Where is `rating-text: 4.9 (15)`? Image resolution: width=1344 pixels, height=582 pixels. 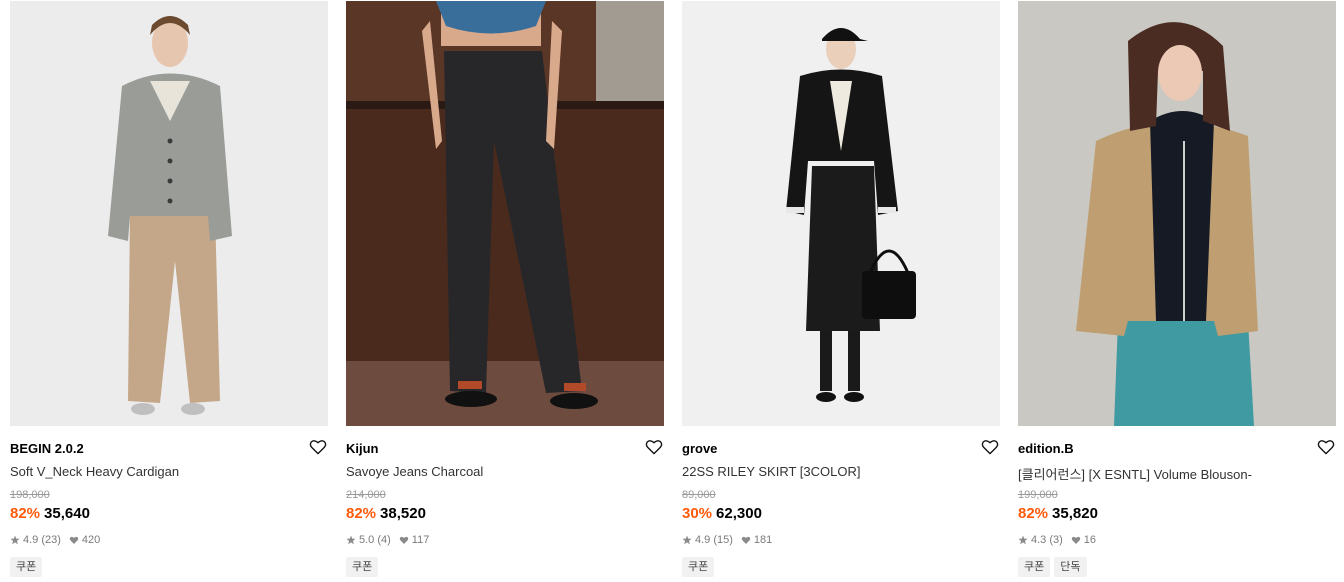
rating-text: 4.9 (15) is located at coordinates (714, 540).